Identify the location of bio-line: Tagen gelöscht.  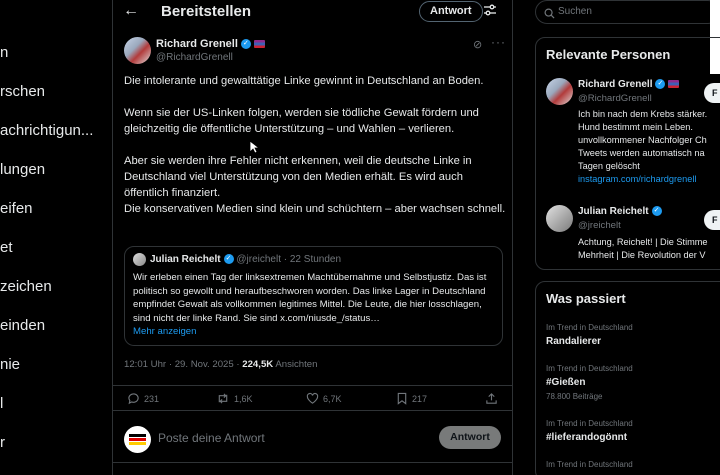
(609, 166).